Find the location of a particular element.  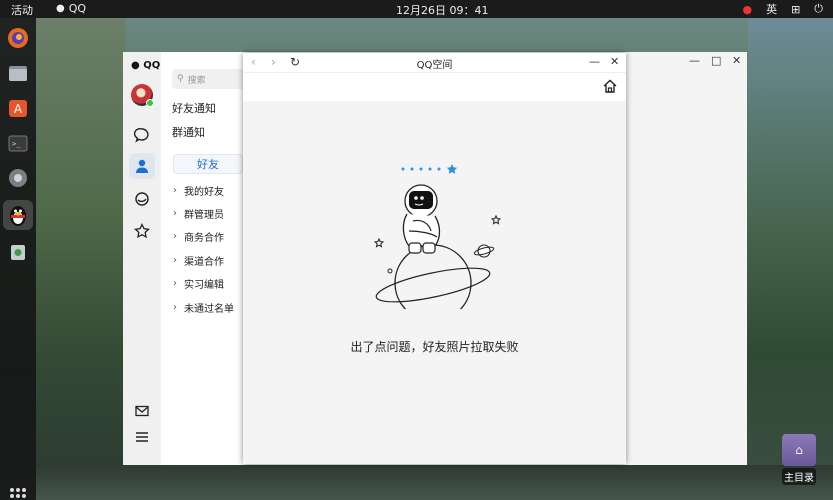

online-status-icon is located at coordinates (150, 103).